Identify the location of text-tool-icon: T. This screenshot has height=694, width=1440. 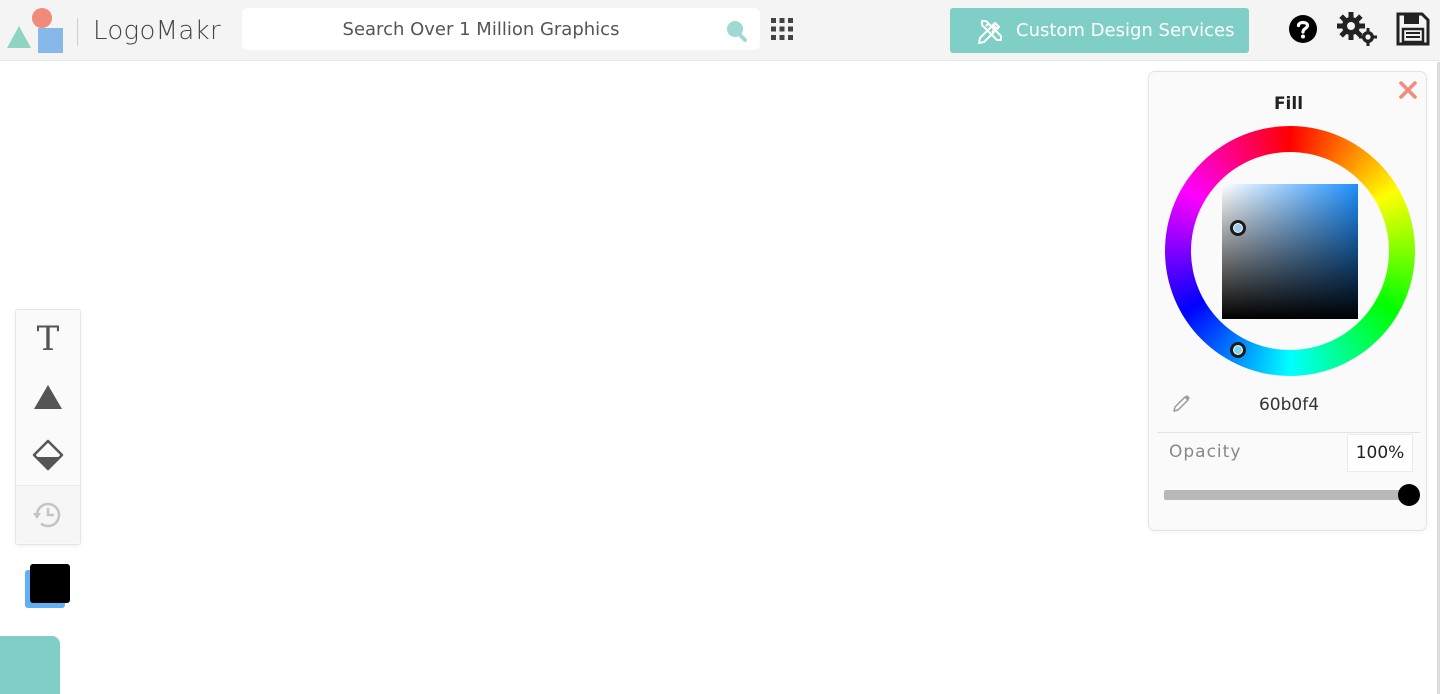
(48, 339).